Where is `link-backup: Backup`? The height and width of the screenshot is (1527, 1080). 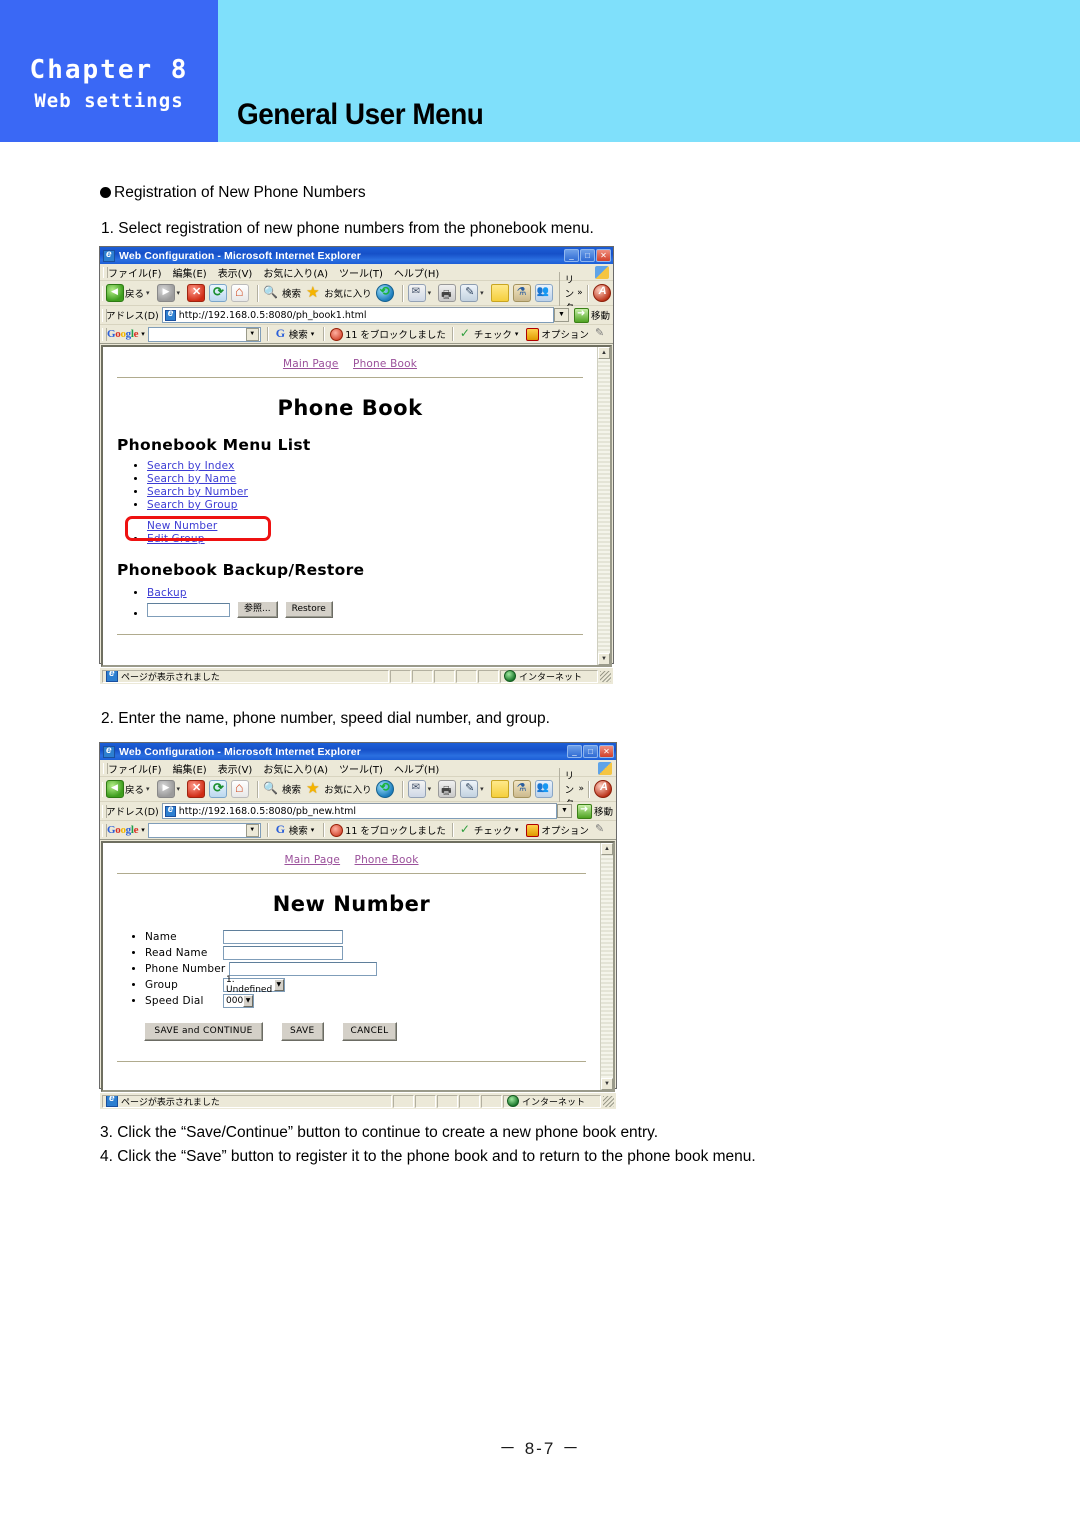 link-backup: Backup is located at coordinates (167, 593).